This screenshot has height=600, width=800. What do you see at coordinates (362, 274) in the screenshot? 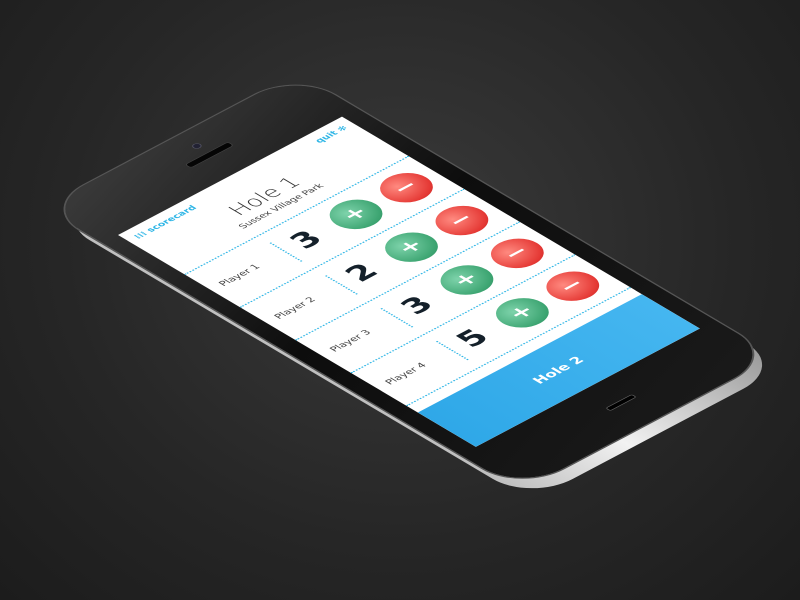
I see `player-score: 2` at bounding box center [362, 274].